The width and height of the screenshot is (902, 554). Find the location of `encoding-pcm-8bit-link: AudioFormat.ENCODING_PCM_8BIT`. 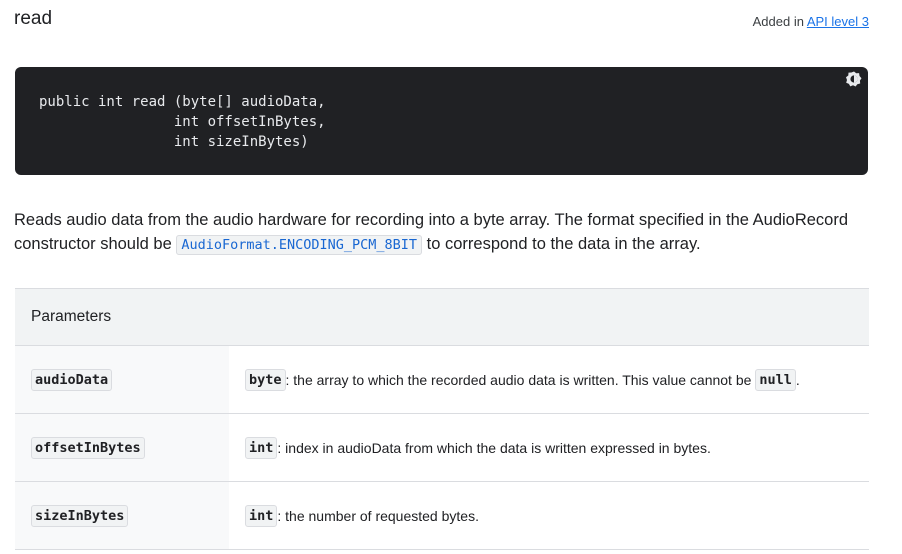

encoding-pcm-8bit-link: AudioFormat.ENCODING_PCM_8BIT is located at coordinates (299, 245).